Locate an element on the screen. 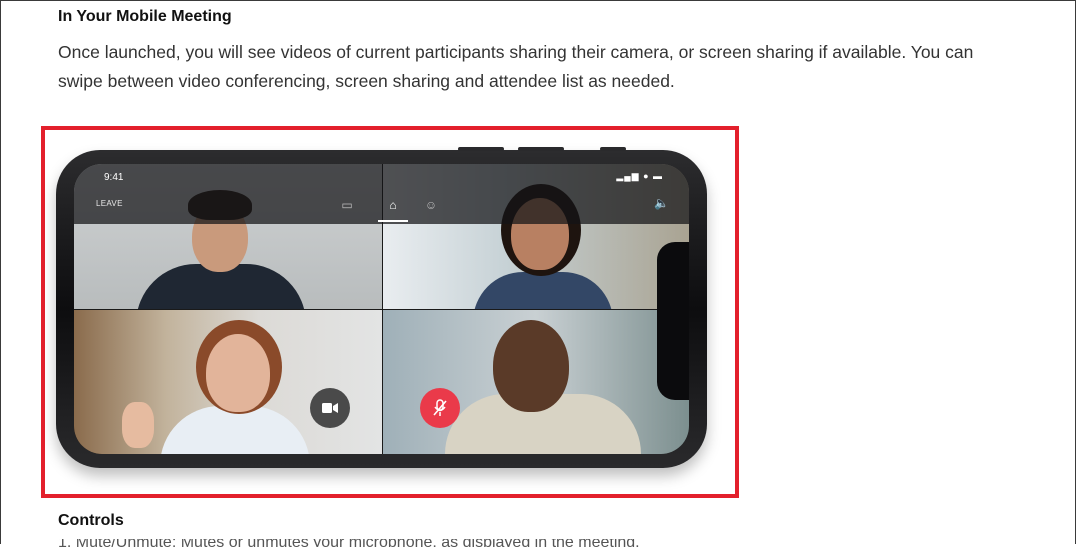 Image resolution: width=1076 pixels, height=547 pixels. view-tabs: ▭ ⌂ ☺ is located at coordinates (389, 208).